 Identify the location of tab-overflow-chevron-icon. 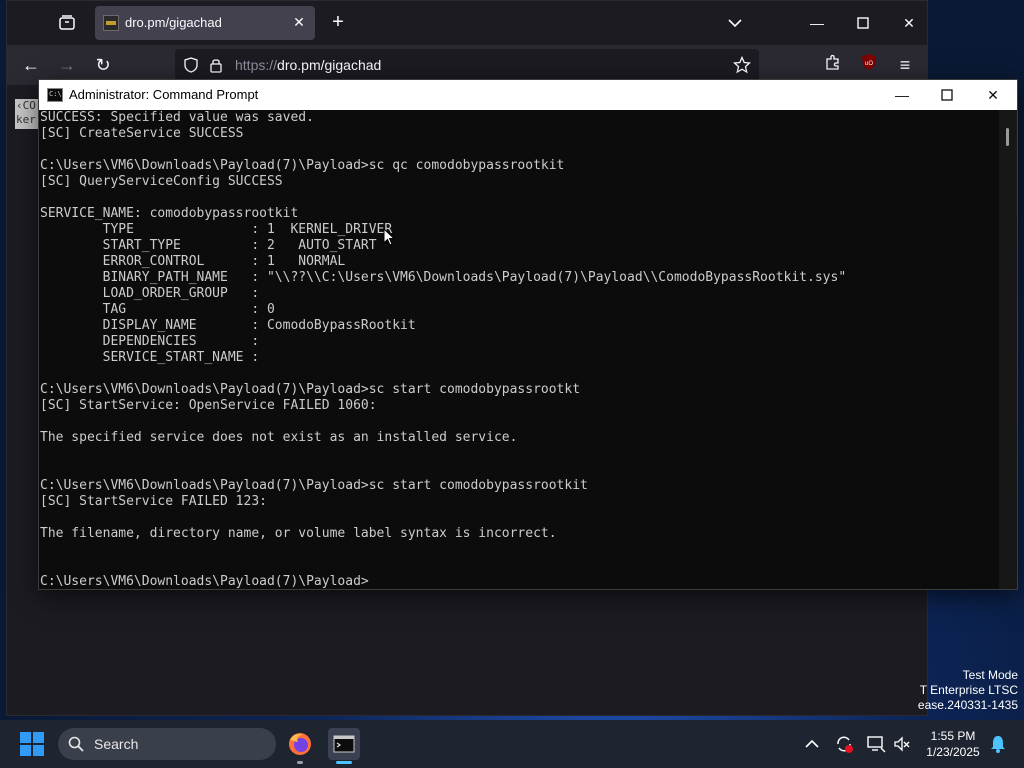
(735, 23).